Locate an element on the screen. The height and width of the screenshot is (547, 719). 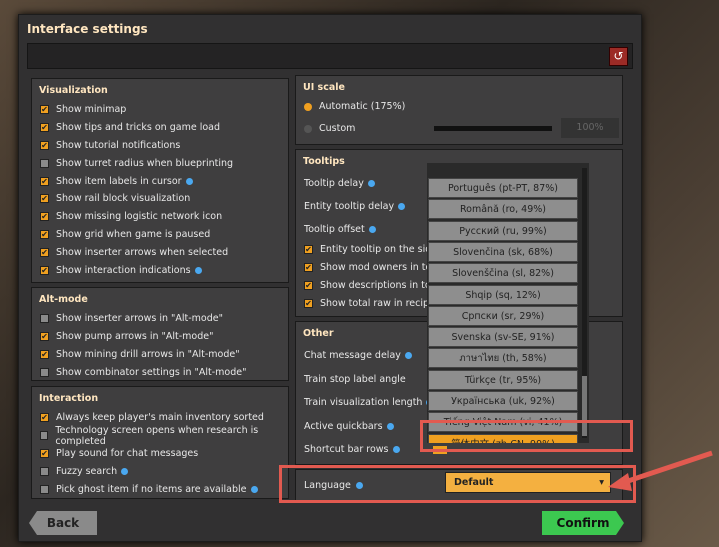
radio-label: Automatic (175%) is located at coordinates (362, 107).